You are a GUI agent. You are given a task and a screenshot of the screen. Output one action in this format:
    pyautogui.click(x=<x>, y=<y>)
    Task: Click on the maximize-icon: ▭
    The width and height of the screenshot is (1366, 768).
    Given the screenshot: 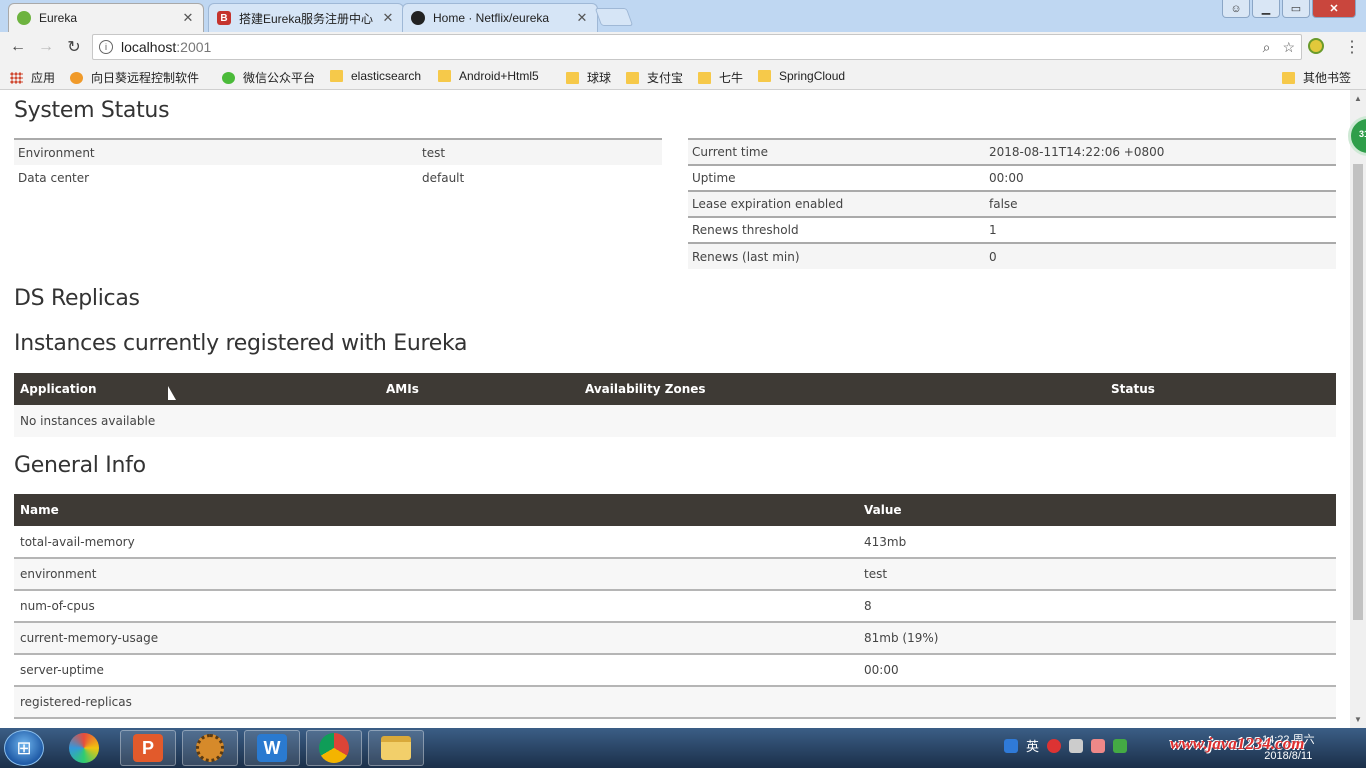 What is the action you would take?
    pyautogui.click(x=1296, y=9)
    